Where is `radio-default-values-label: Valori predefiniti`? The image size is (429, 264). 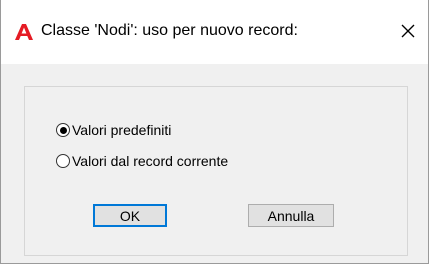
radio-default-values-label: Valori predefiniti is located at coordinates (121, 130).